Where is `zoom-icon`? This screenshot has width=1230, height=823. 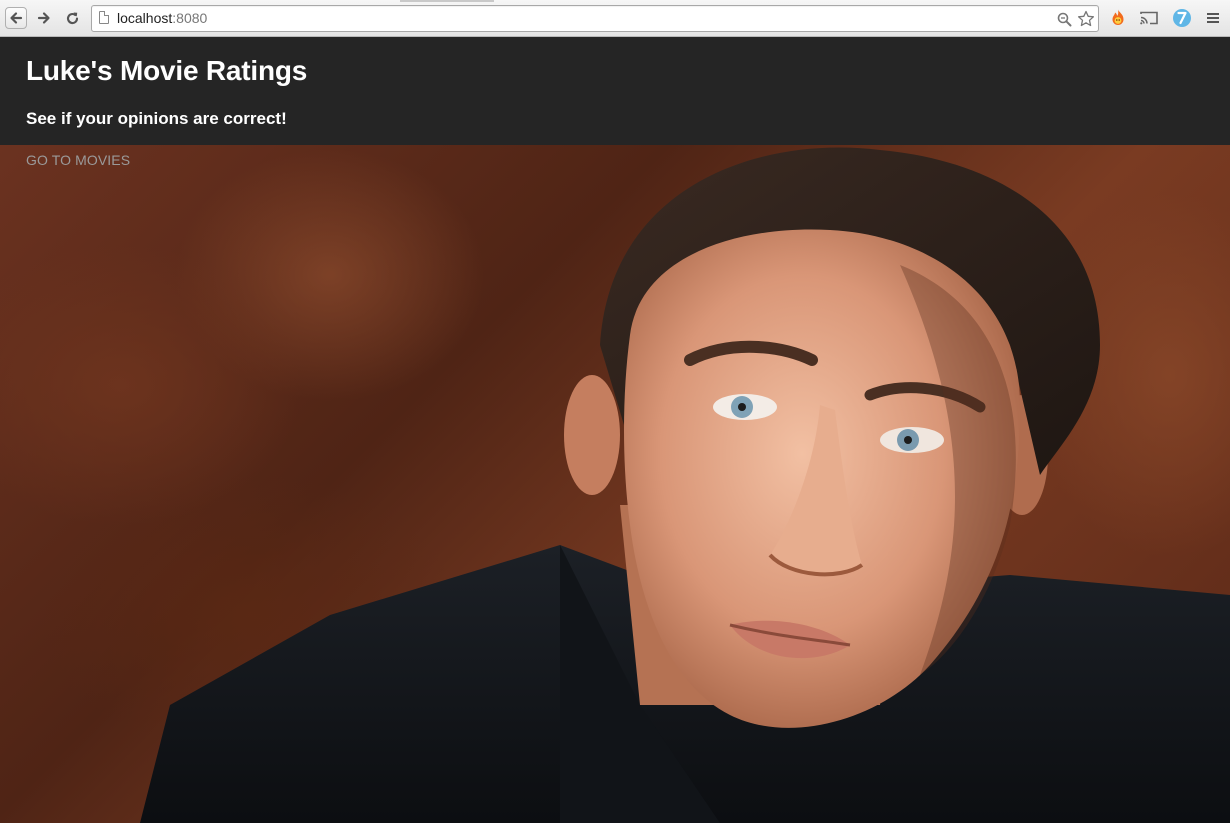 zoom-icon is located at coordinates (1064, 19).